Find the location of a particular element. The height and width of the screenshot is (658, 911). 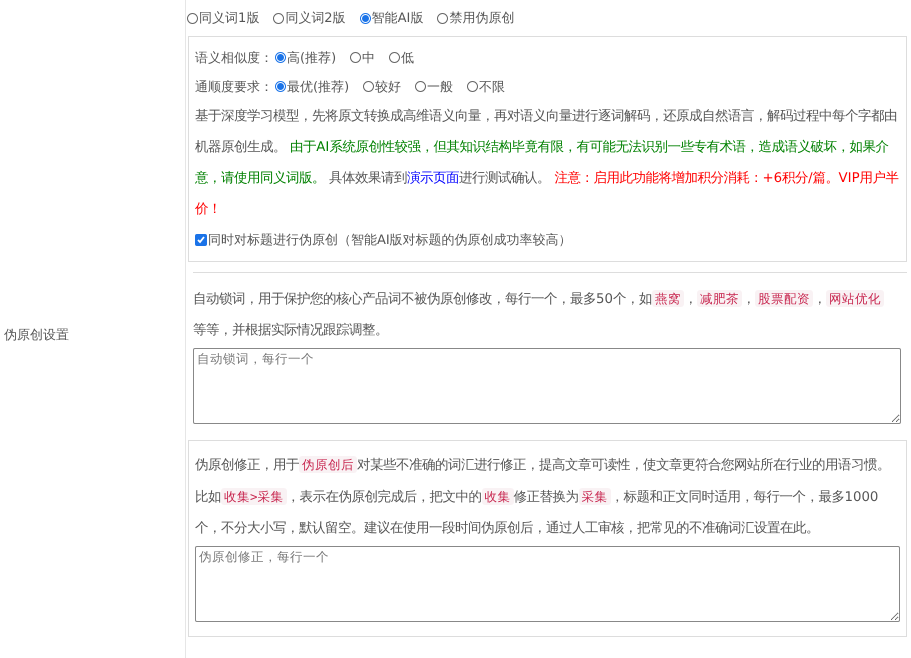

title-rewrite-option: 同时对标题进行伪原创（智能AI版对标题的伪原创成功率较高） is located at coordinates (547, 240).